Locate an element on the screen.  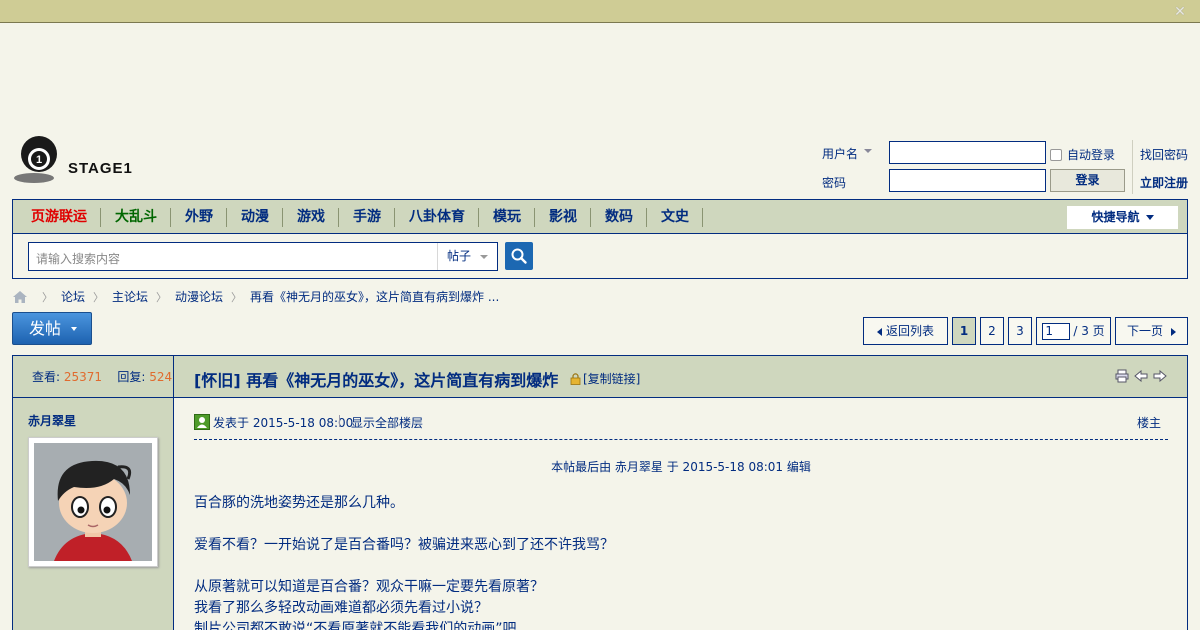
post-paragraph: 制片公司都不敢说“不看原著就不能看我们的动画”吧 is located at coordinates (355, 625).